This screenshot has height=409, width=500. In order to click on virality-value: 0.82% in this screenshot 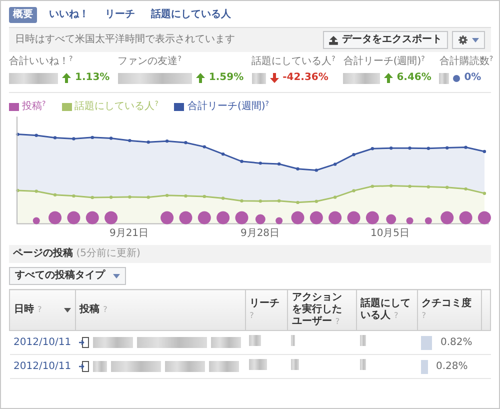, I will do `click(456, 342)`.